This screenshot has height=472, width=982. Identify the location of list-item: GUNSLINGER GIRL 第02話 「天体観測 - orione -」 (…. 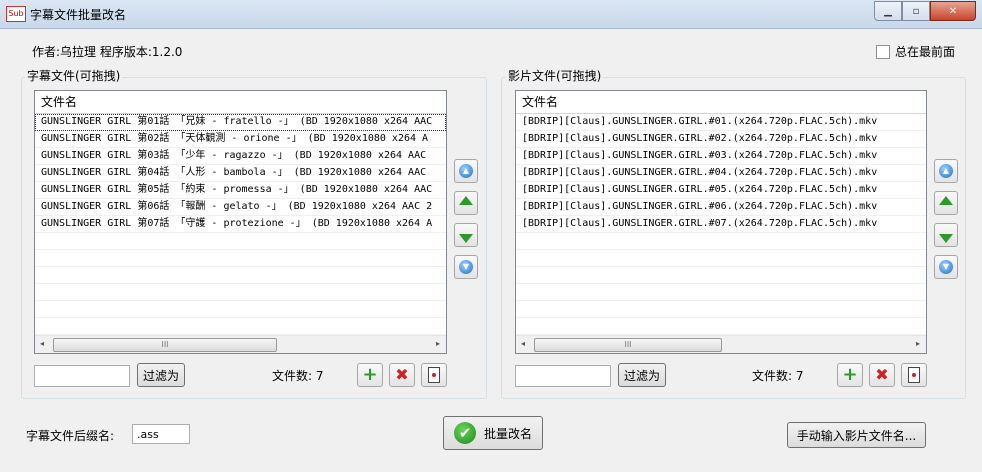
(240, 139).